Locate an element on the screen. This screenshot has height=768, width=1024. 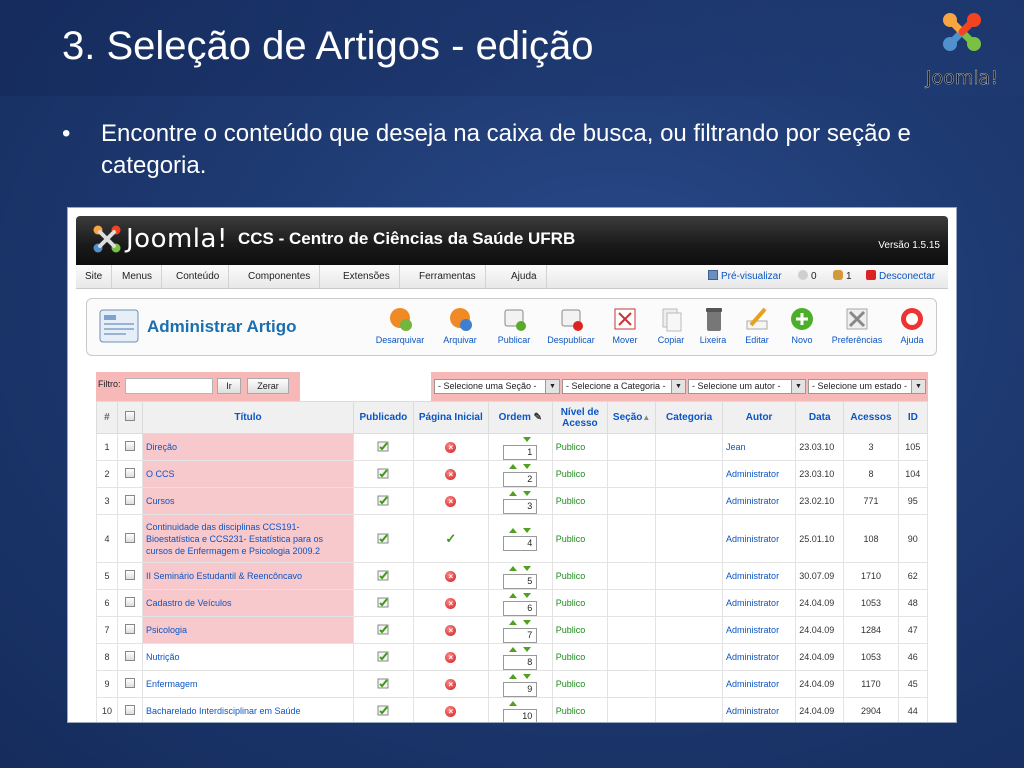
article-title-link: Direção is located at coordinates (248, 447).